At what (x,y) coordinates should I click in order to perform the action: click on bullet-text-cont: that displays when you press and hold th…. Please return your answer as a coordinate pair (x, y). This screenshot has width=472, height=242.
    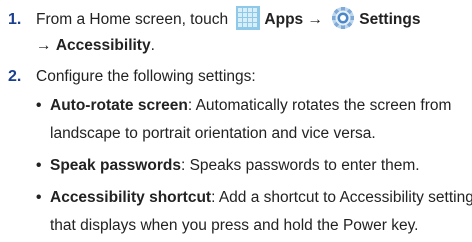
    Looking at the image, I should click on (234, 225).